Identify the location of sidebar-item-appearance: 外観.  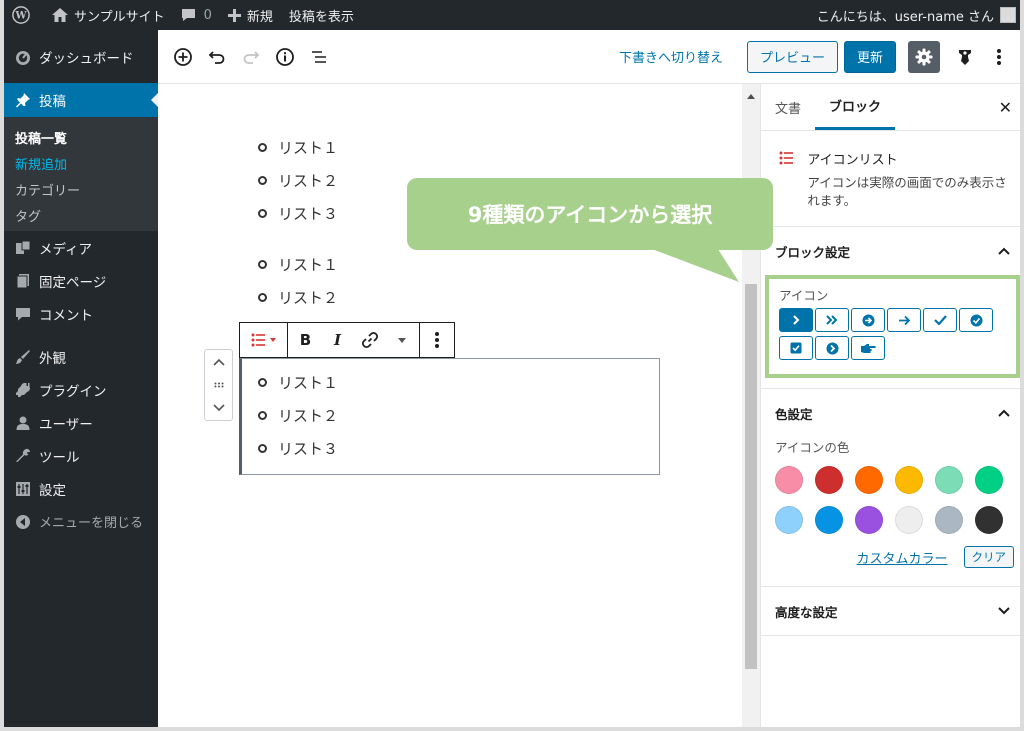
(81, 356).